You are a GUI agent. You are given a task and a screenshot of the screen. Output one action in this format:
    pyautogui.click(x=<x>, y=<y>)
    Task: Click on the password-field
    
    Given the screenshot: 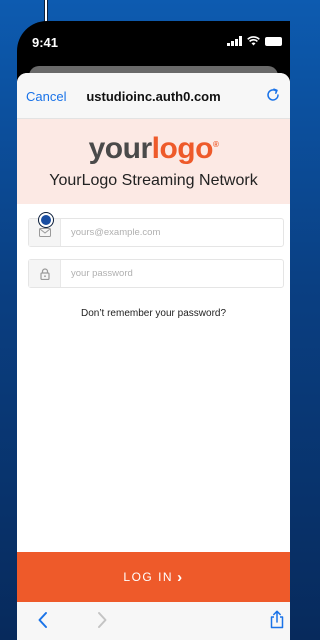 What is the action you would take?
    pyautogui.click(x=156, y=273)
    